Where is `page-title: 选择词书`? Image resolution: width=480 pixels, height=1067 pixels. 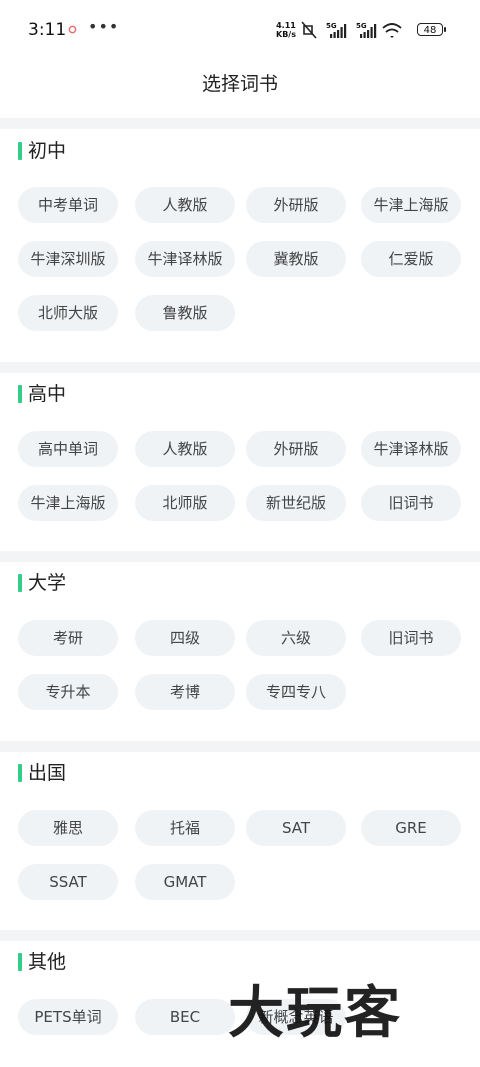 page-title: 选择词书 is located at coordinates (239, 84).